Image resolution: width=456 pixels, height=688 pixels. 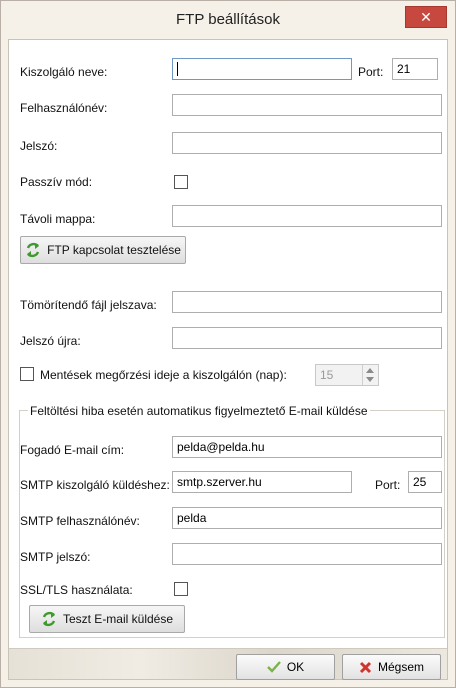 What do you see at coordinates (371, 72) in the screenshot?
I see `port-label: Port:` at bounding box center [371, 72].